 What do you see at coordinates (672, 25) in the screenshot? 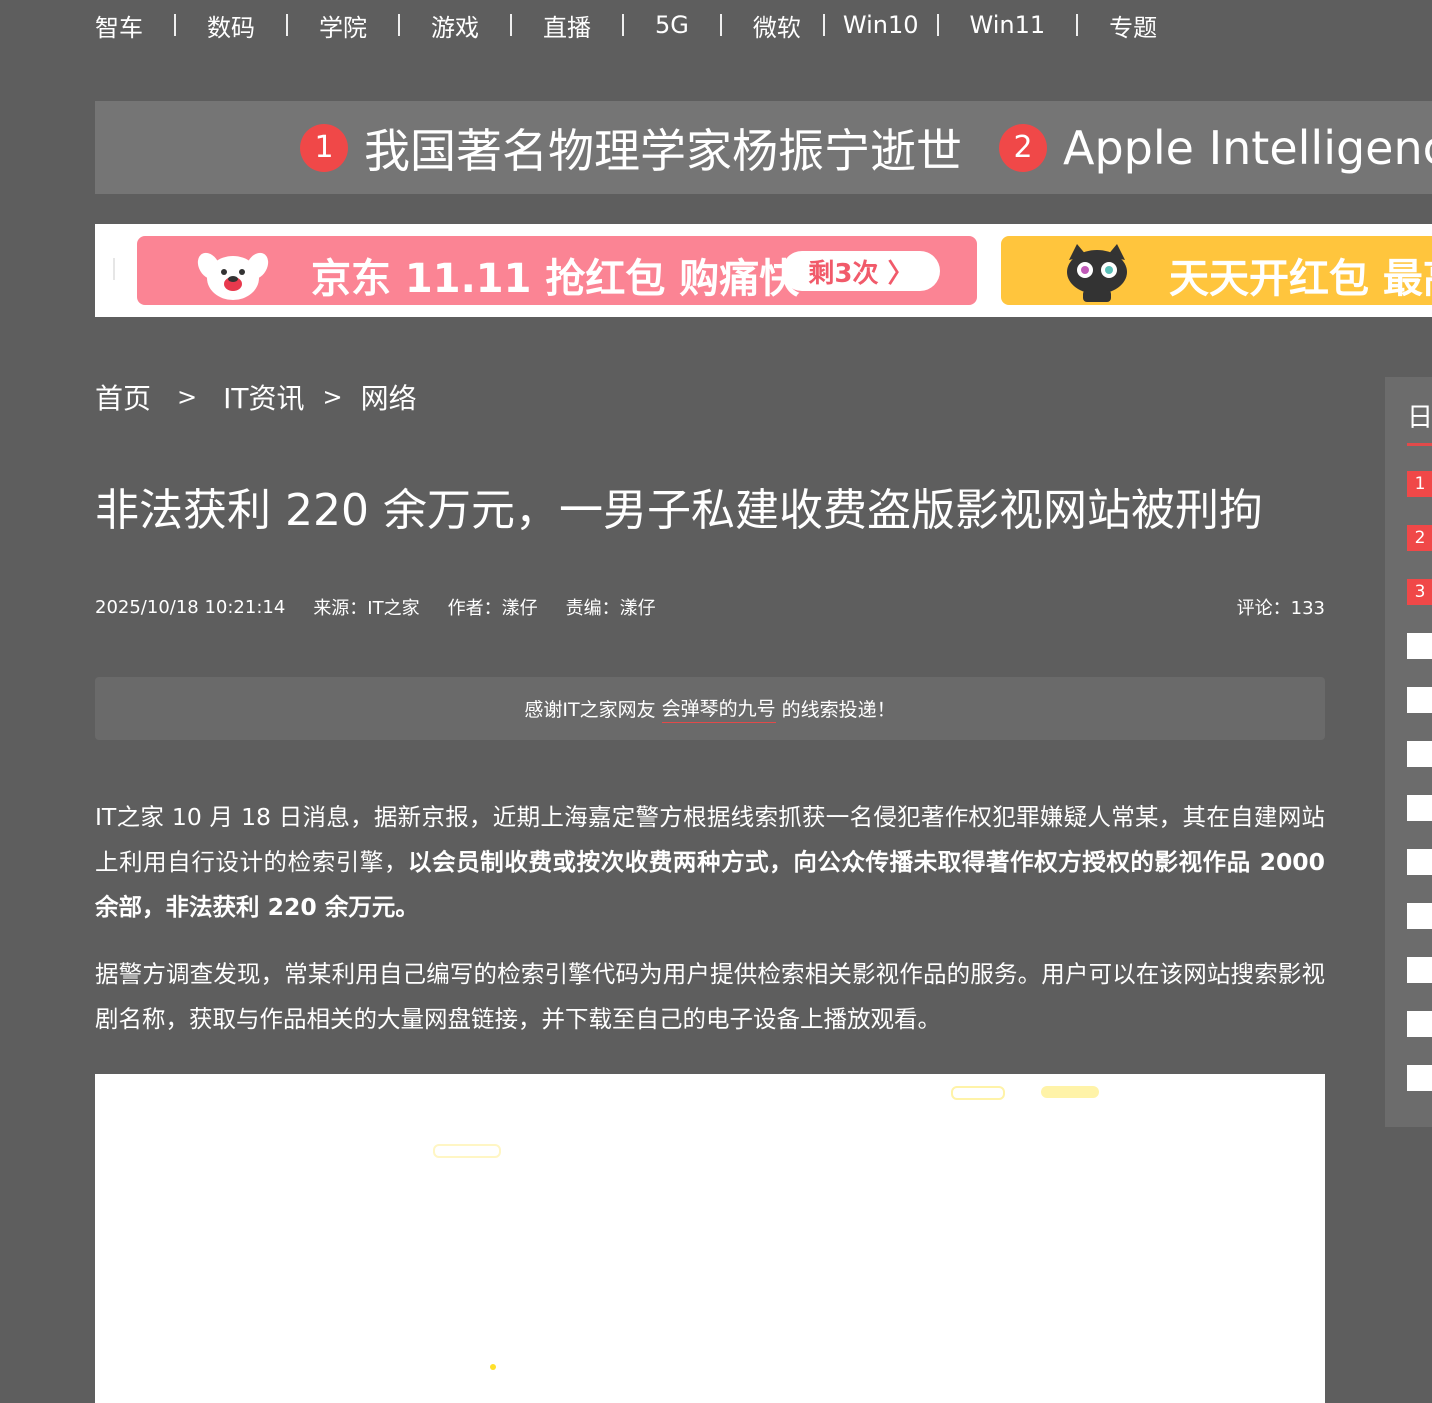
I see `nav-item-5g: 5G` at bounding box center [672, 25].